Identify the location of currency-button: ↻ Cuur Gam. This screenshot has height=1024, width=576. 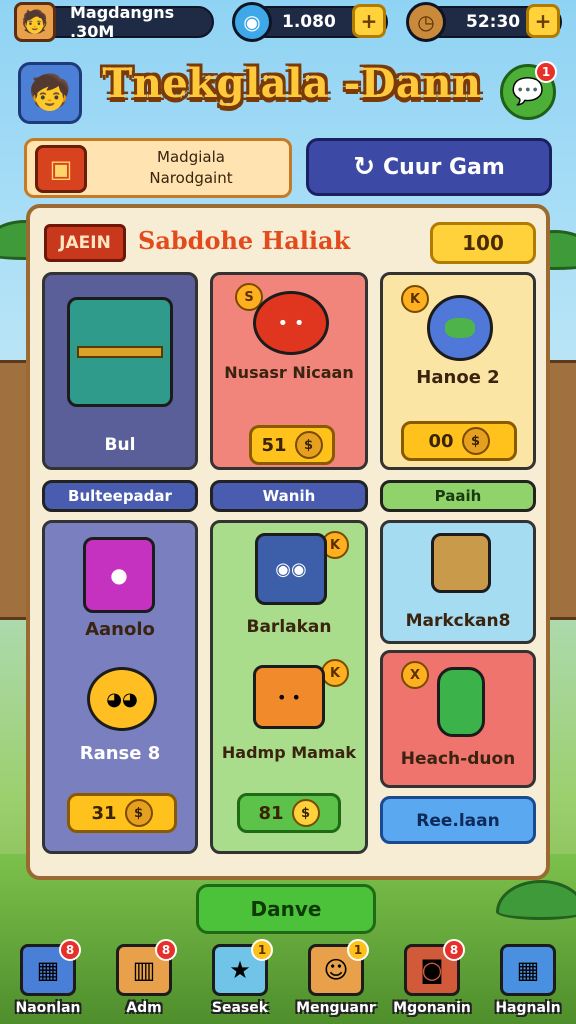
(429, 167).